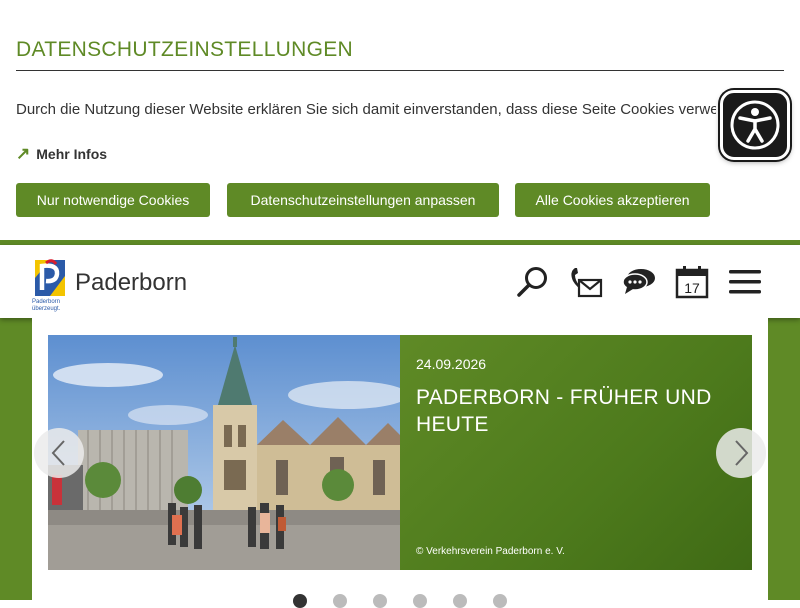 This screenshot has width=800, height=608. I want to click on paderborn-logo: Paderborn überzeugt., so click(52, 283).